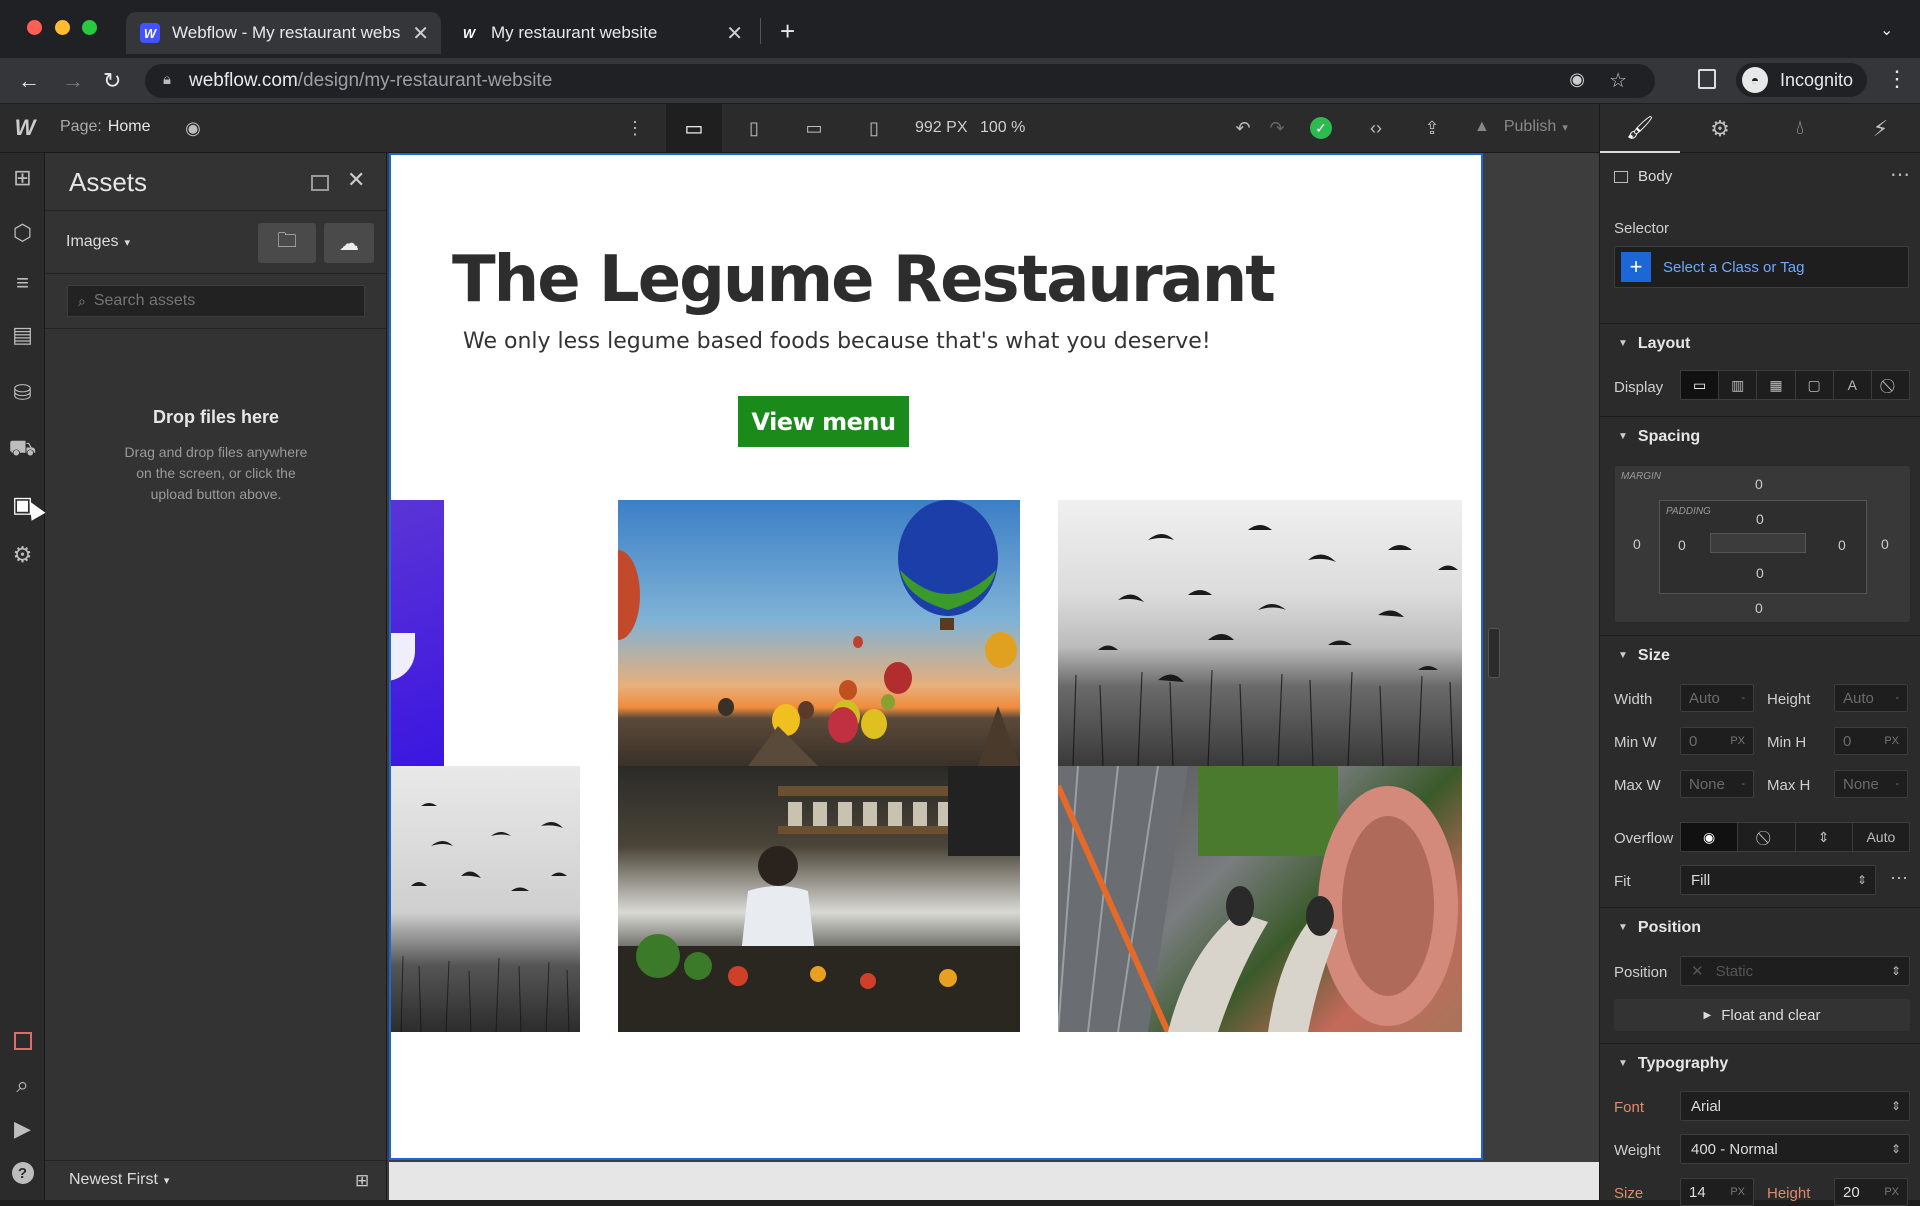 This screenshot has width=1920, height=1206. I want to click on max-width-unit: -, so click(1743, 784).